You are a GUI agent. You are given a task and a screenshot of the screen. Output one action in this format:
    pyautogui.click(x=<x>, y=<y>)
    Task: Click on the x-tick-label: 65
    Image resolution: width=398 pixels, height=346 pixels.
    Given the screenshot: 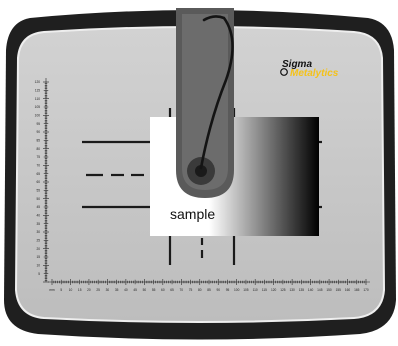 What is the action you would take?
    pyautogui.click(x=172, y=290)
    